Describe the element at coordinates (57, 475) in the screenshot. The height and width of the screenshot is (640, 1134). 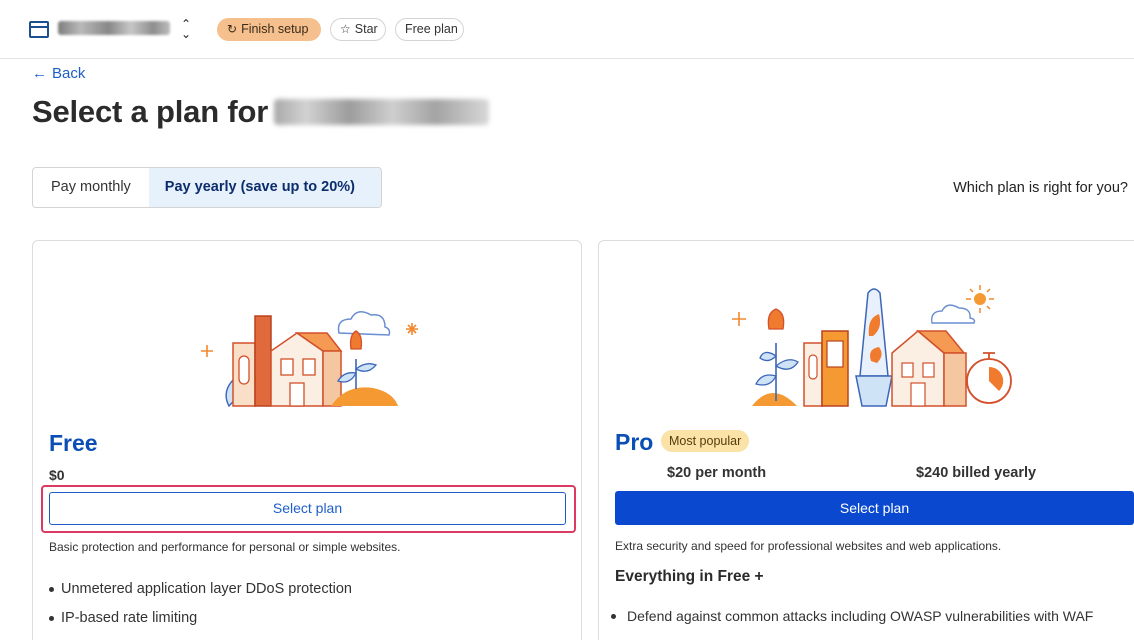
I see `plan-price: $0` at that location.